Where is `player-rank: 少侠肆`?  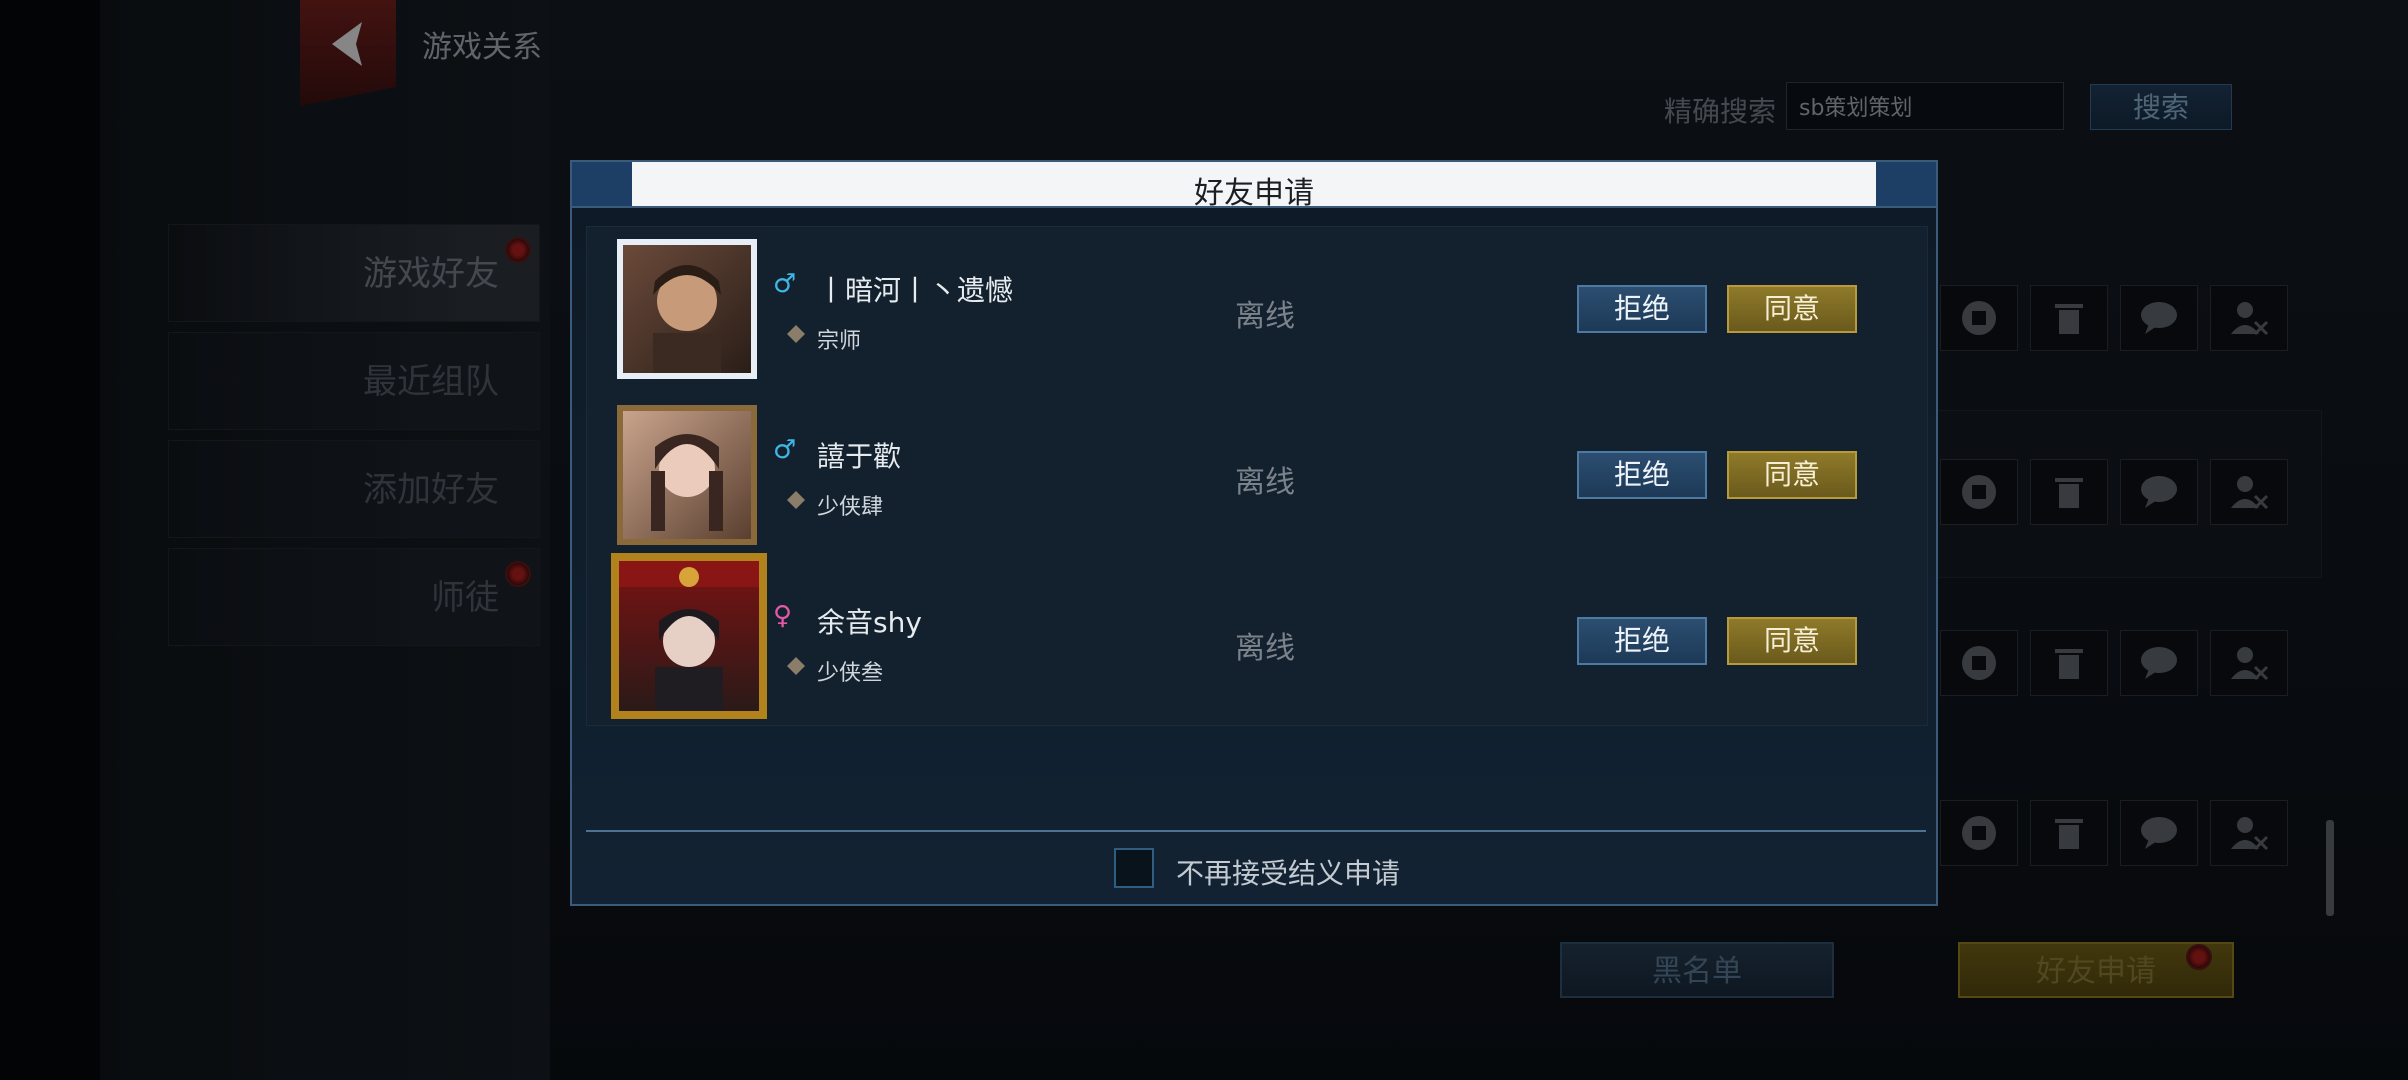 player-rank: 少侠肆 is located at coordinates (850, 507).